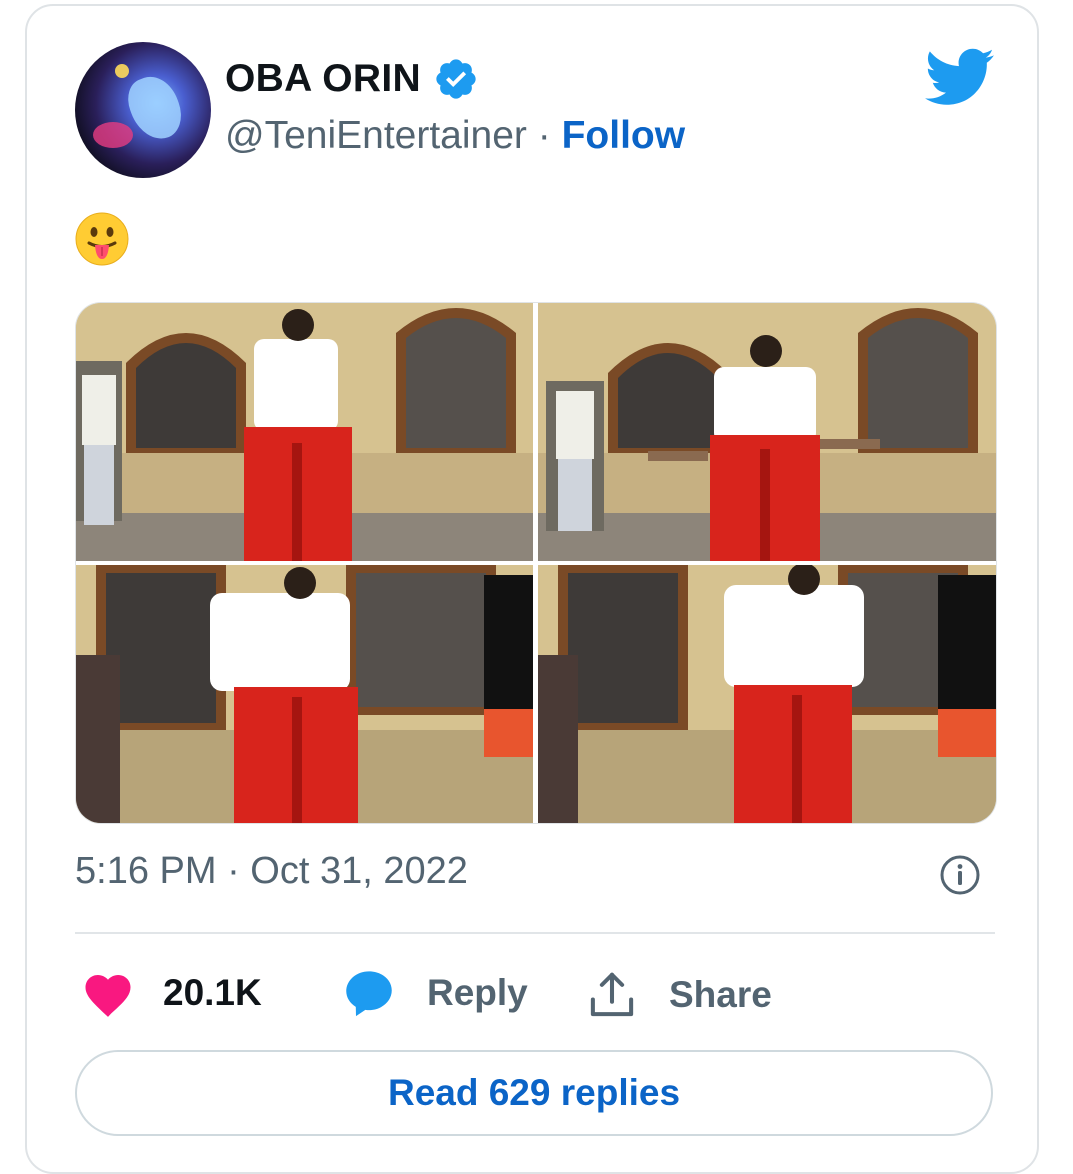 This screenshot has width=1073, height=1174. I want to click on author-name: OBA ORIN, so click(323, 79).